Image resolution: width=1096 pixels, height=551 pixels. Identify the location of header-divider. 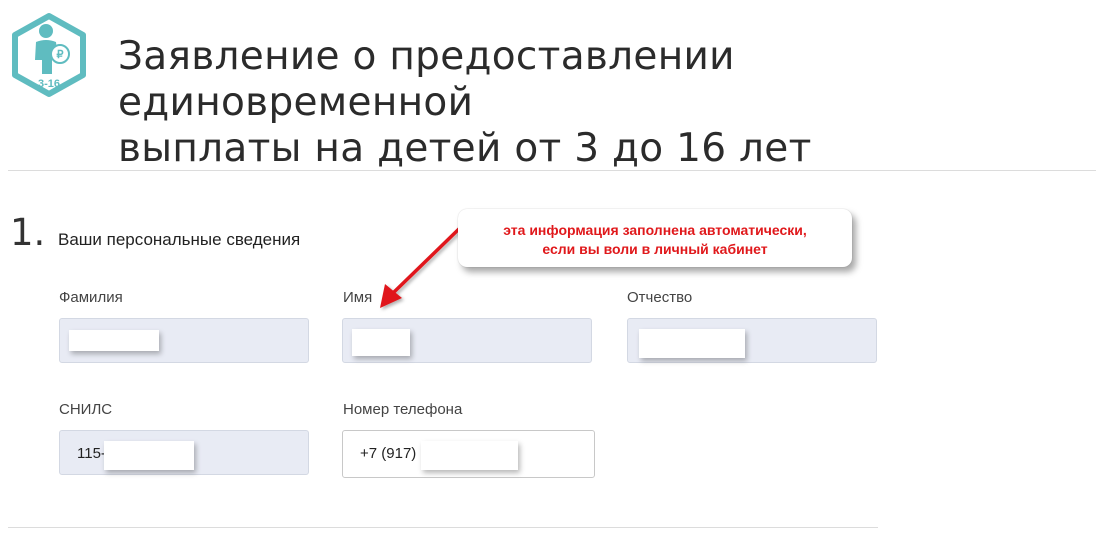
(552, 170).